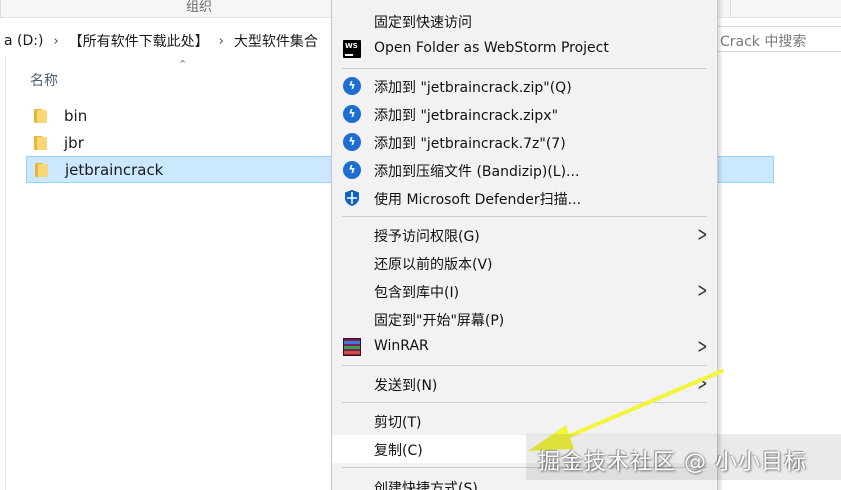  What do you see at coordinates (524, 384) in the screenshot?
I see `menu-item-send-to: 发送到(N) >` at bounding box center [524, 384].